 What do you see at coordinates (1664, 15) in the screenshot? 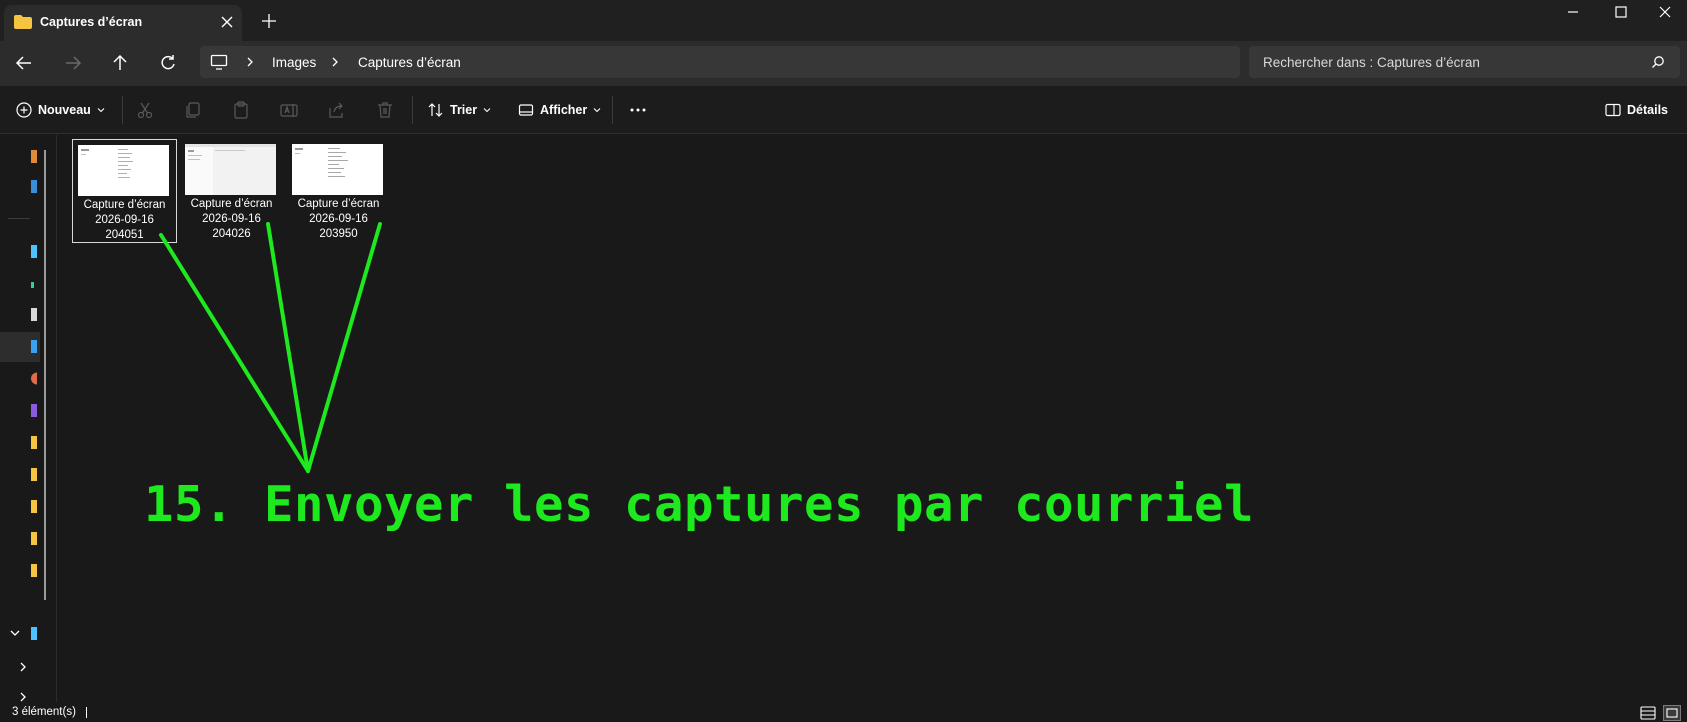
I see `close-window-icon` at bounding box center [1664, 15].